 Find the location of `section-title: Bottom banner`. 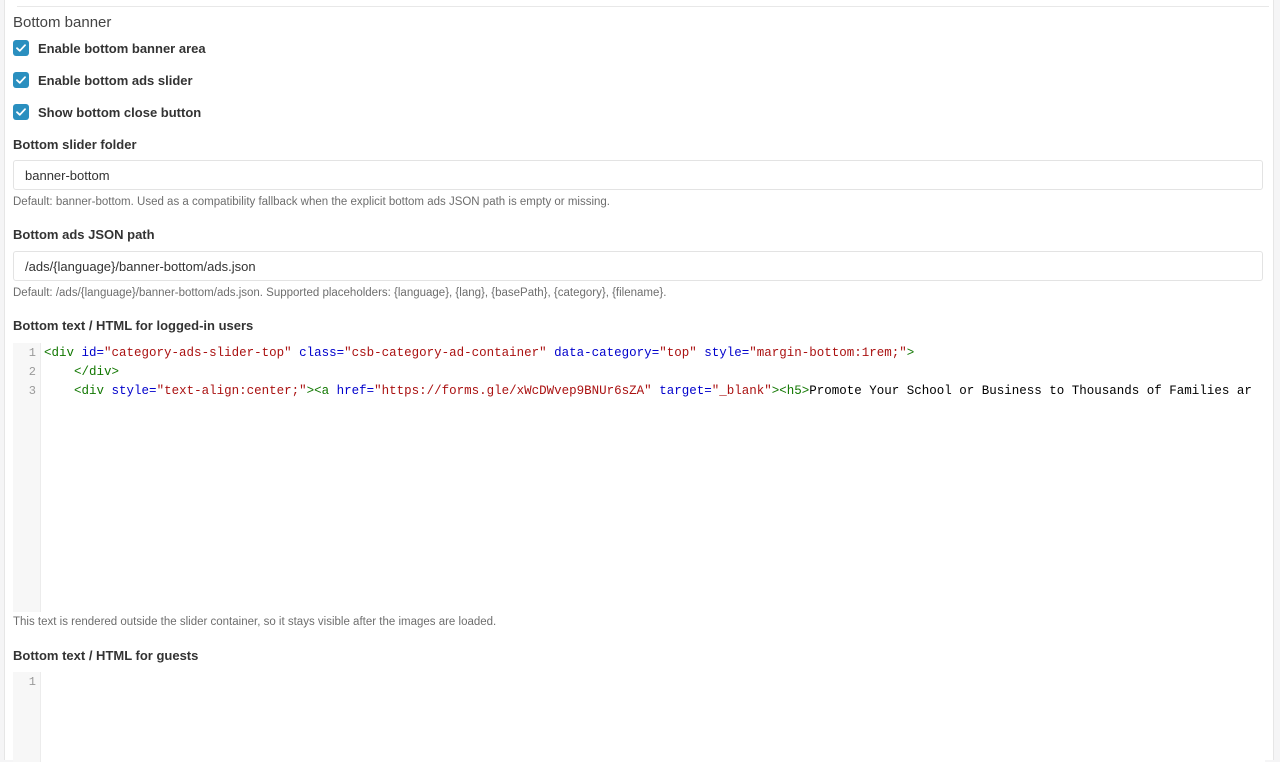

section-title: Bottom banner is located at coordinates (62, 22).